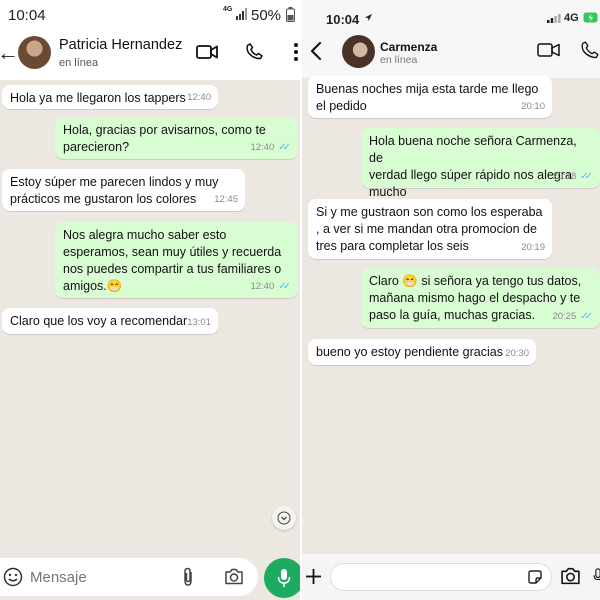 The height and width of the screenshot is (600, 600). I want to click on message-text: Hola ya me llegaron los tappers, so click(98, 98).